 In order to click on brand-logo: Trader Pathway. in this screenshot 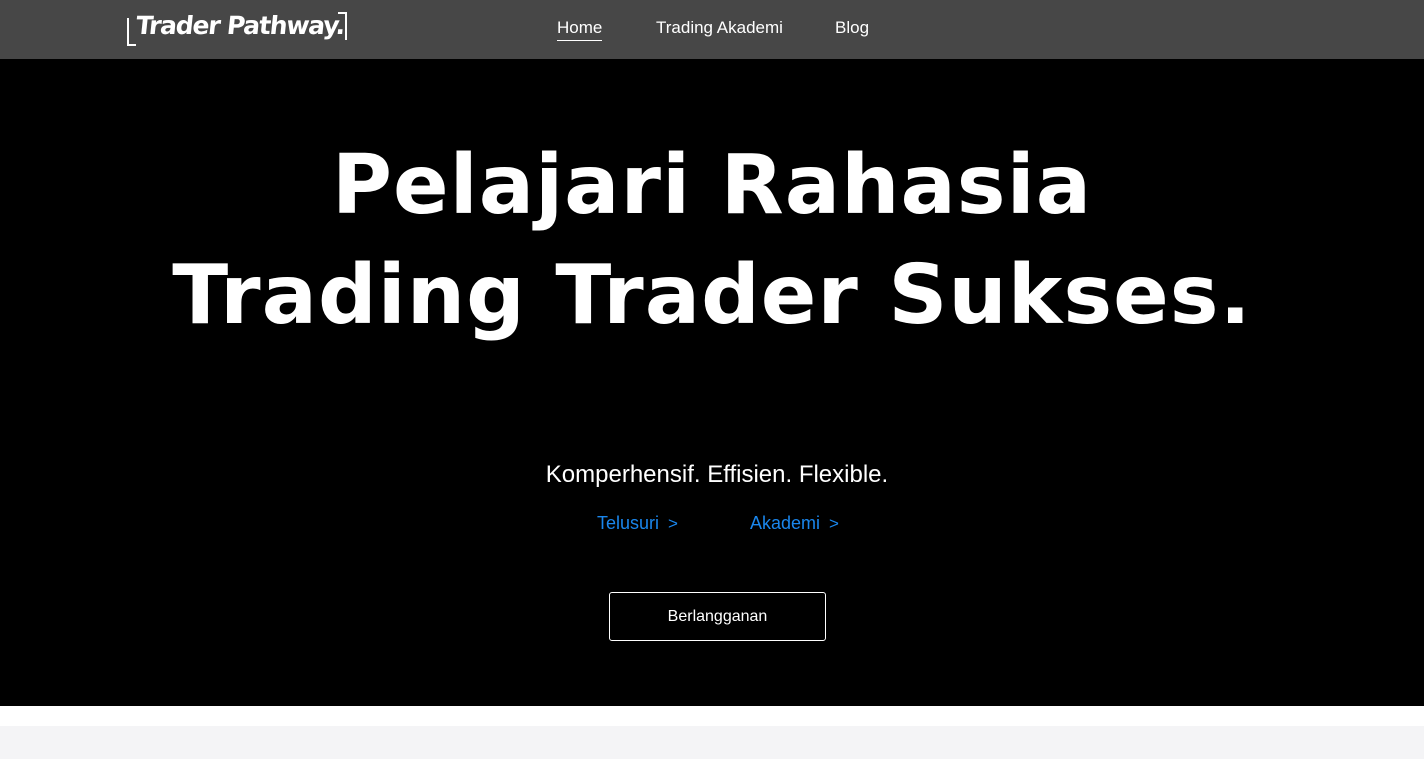, I will do `click(237, 28)`.